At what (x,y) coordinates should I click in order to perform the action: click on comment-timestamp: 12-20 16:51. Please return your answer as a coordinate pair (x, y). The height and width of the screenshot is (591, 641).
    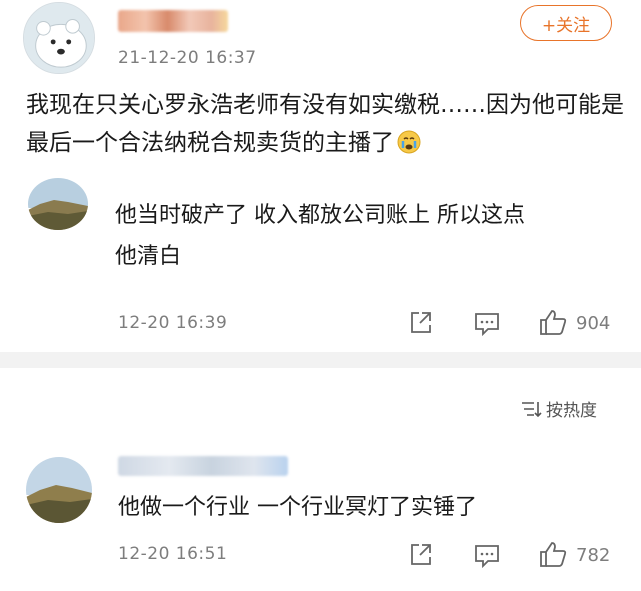
    Looking at the image, I should click on (173, 554).